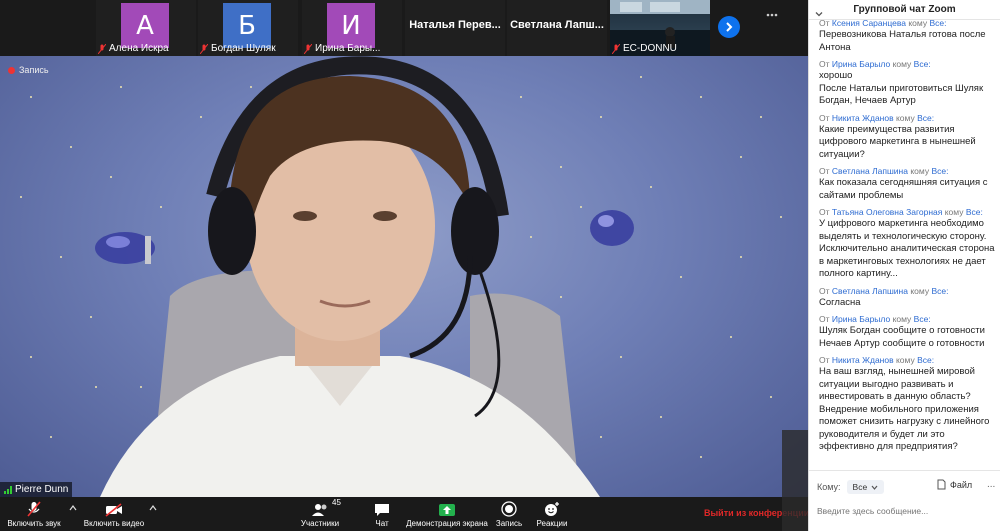 This screenshot has height=531, width=1000. I want to click on chevron-right-icon, so click(729, 27).